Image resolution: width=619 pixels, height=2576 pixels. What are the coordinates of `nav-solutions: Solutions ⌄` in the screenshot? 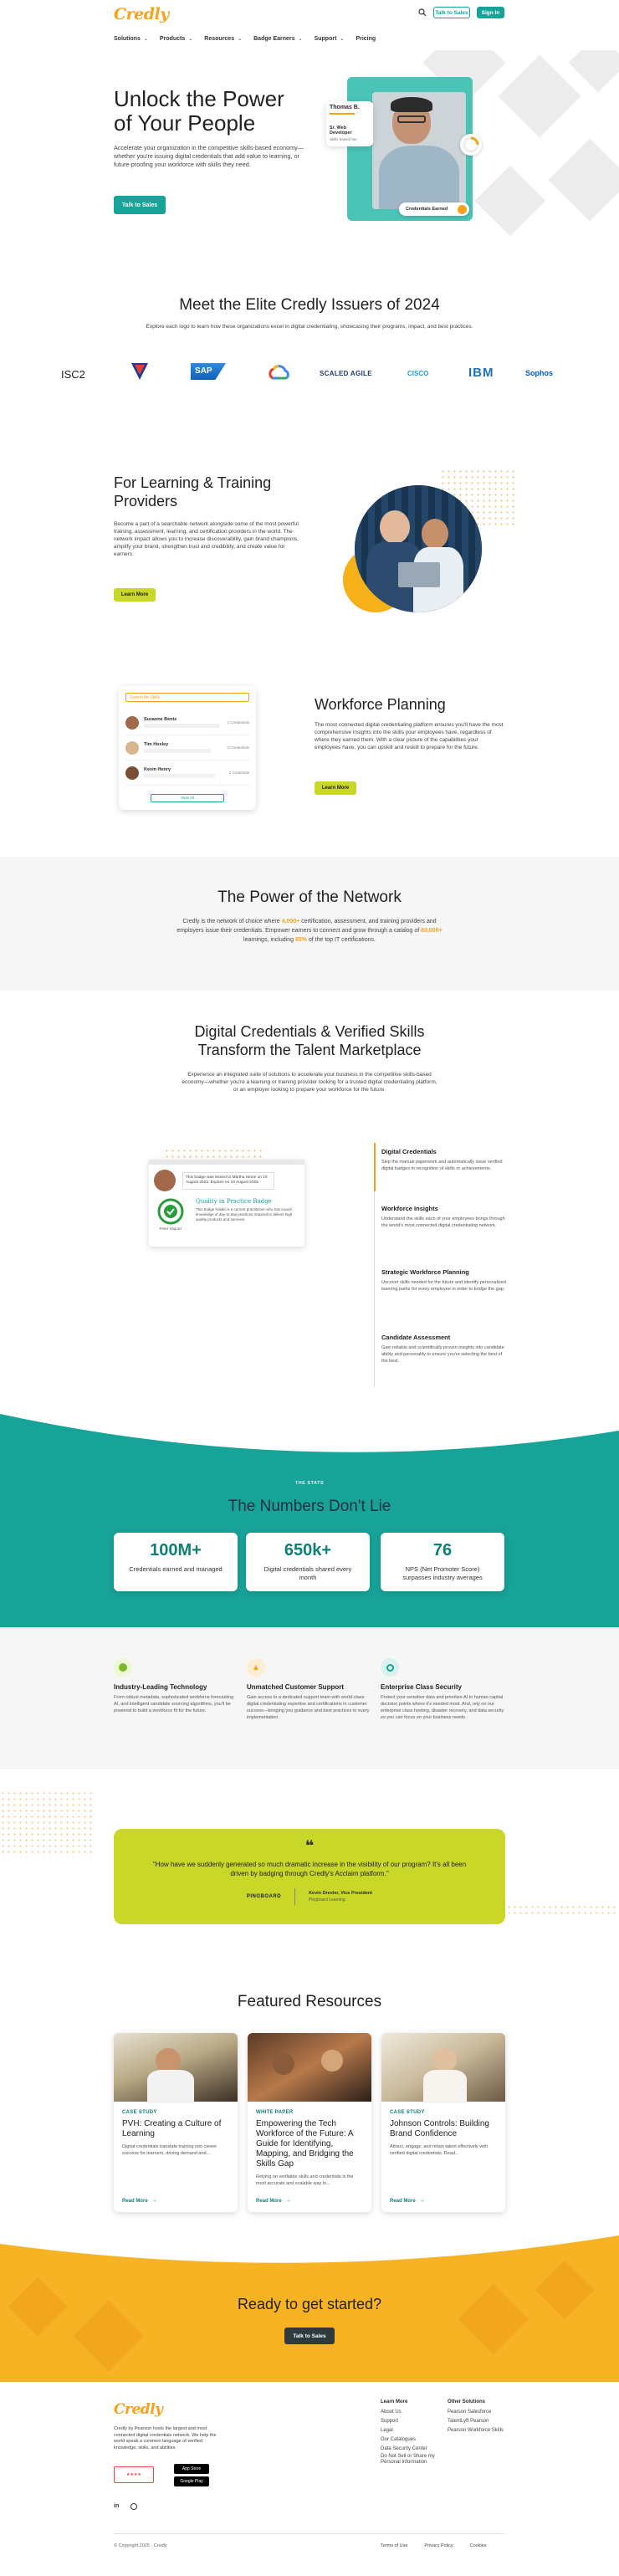 It's located at (131, 39).